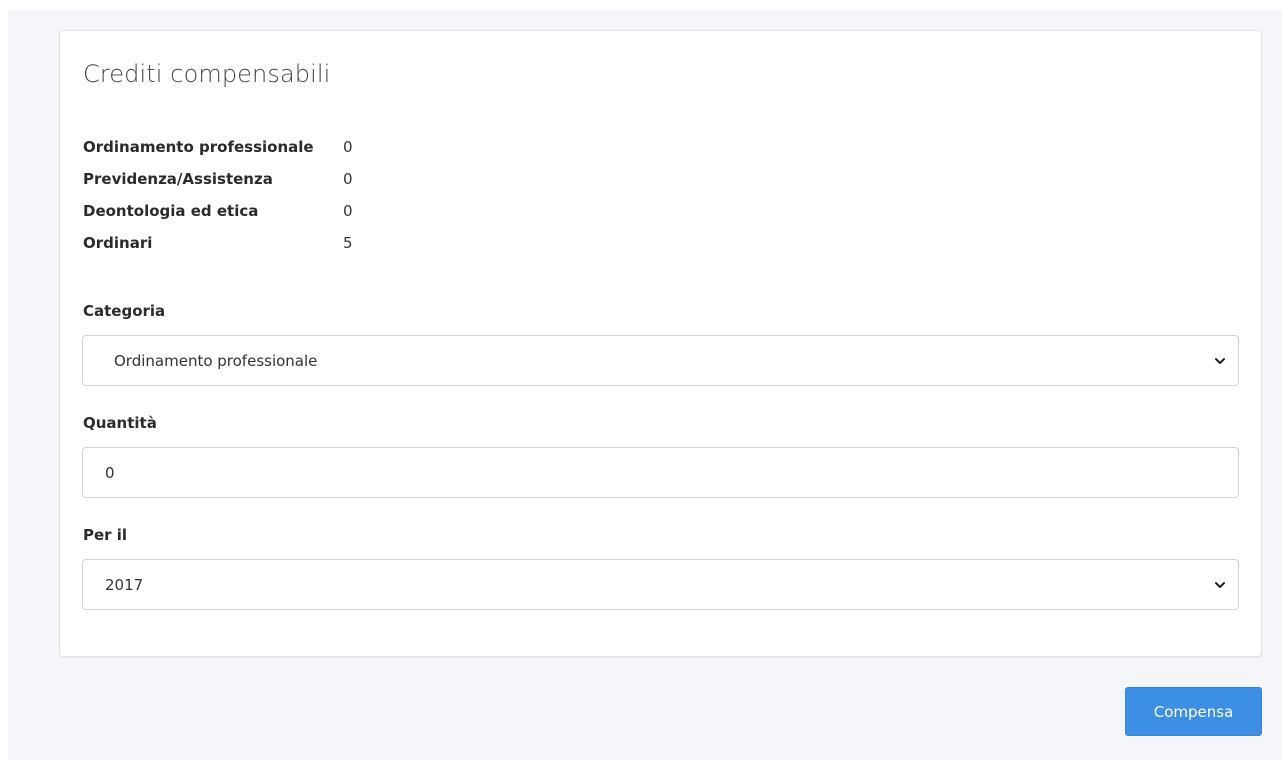 Image resolution: width=1282 pixels, height=760 pixels. I want to click on stat-label: Ordinamento professionale, so click(198, 147).